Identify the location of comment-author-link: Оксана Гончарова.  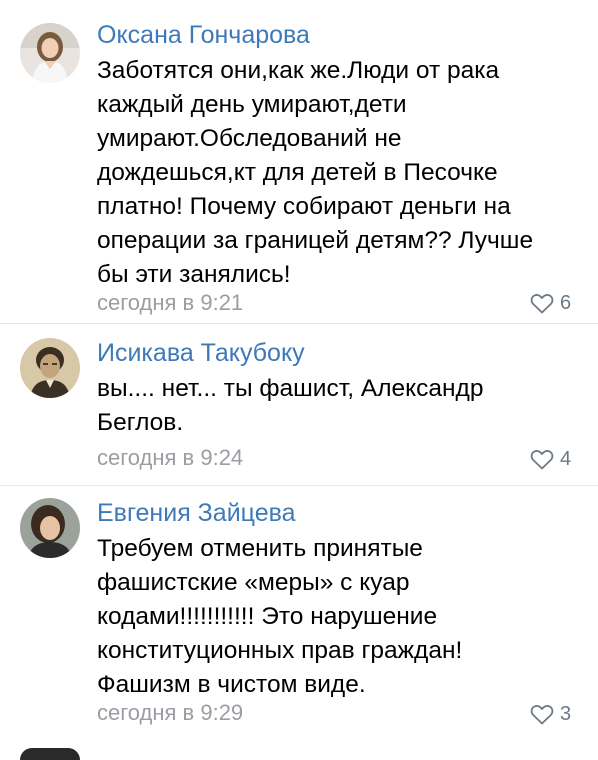
(203, 35).